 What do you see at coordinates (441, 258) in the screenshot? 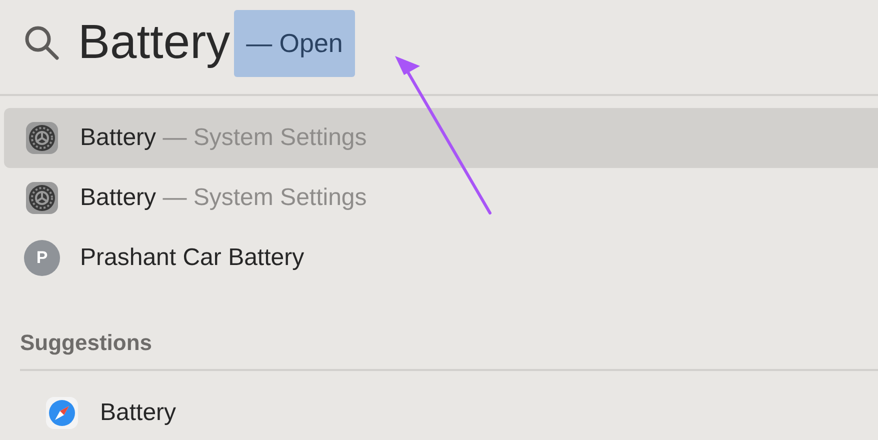
I see `result-item: P Prashant Car Battery` at bounding box center [441, 258].